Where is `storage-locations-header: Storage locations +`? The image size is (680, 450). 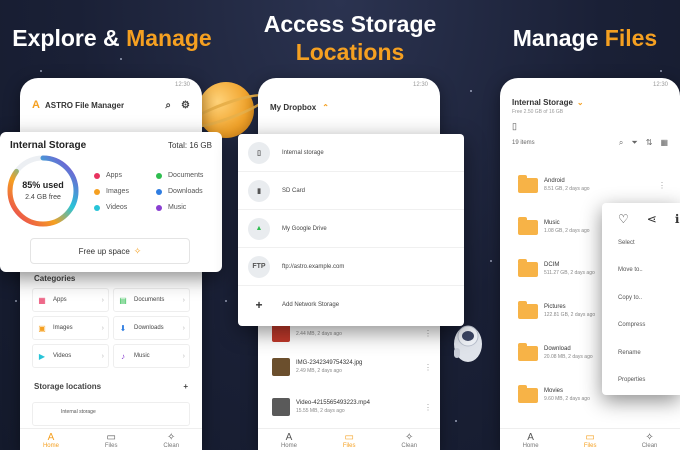
storage-locations-header: Storage locations + is located at coordinates (111, 386).